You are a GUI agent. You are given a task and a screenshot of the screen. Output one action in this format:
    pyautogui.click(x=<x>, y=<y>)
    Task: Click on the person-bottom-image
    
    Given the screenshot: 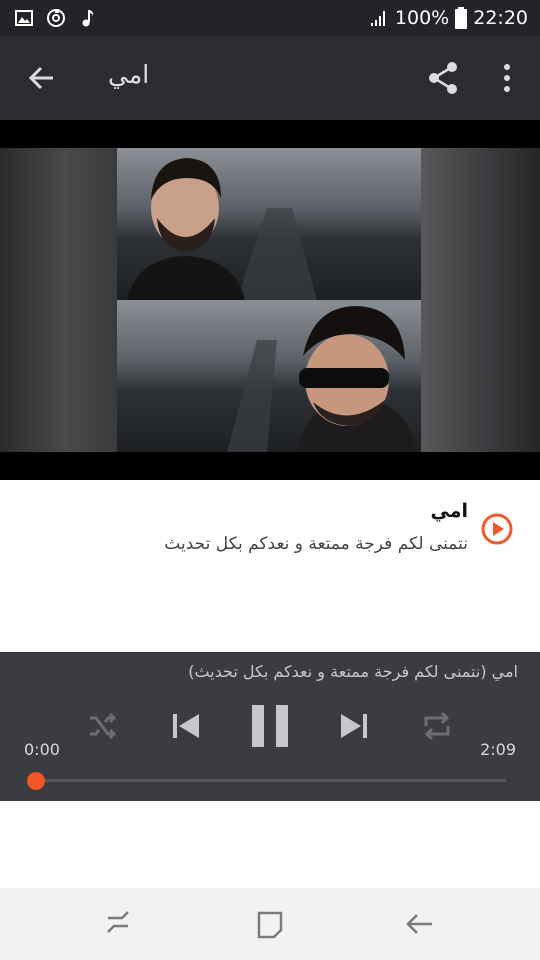 What is the action you would take?
    pyautogui.click(x=322, y=379)
    